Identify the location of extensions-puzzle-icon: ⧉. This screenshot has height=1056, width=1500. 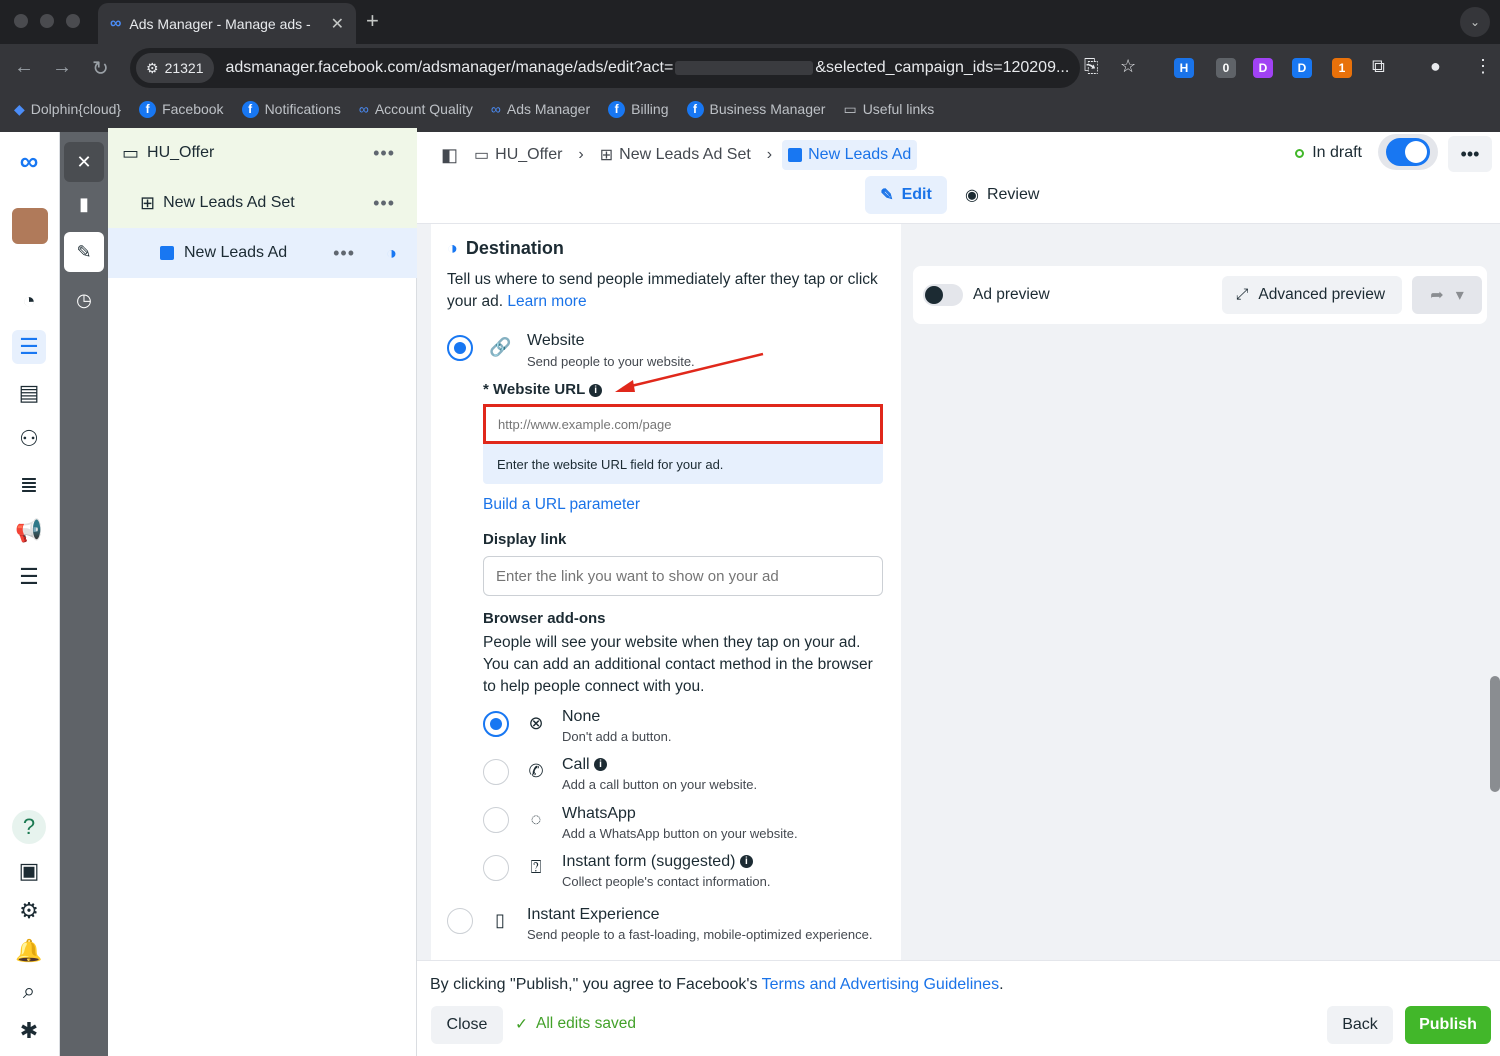
(1378, 66).